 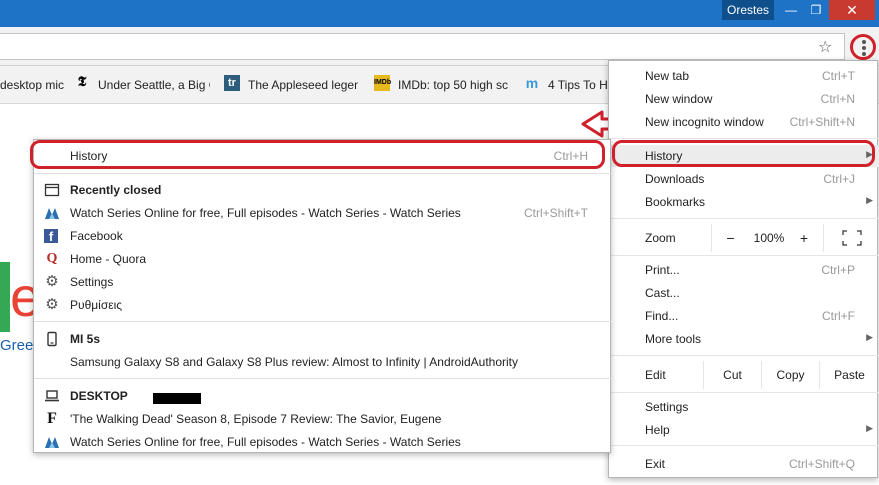 I want to click on title-bar: Orestes — ❐ ✕, so click(x=439, y=13).